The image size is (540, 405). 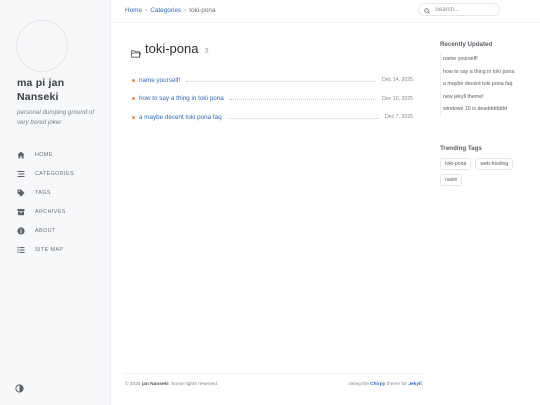 What do you see at coordinates (325, 11) in the screenshot?
I see `topbar: Home › Categories › toki-pona` at bounding box center [325, 11].